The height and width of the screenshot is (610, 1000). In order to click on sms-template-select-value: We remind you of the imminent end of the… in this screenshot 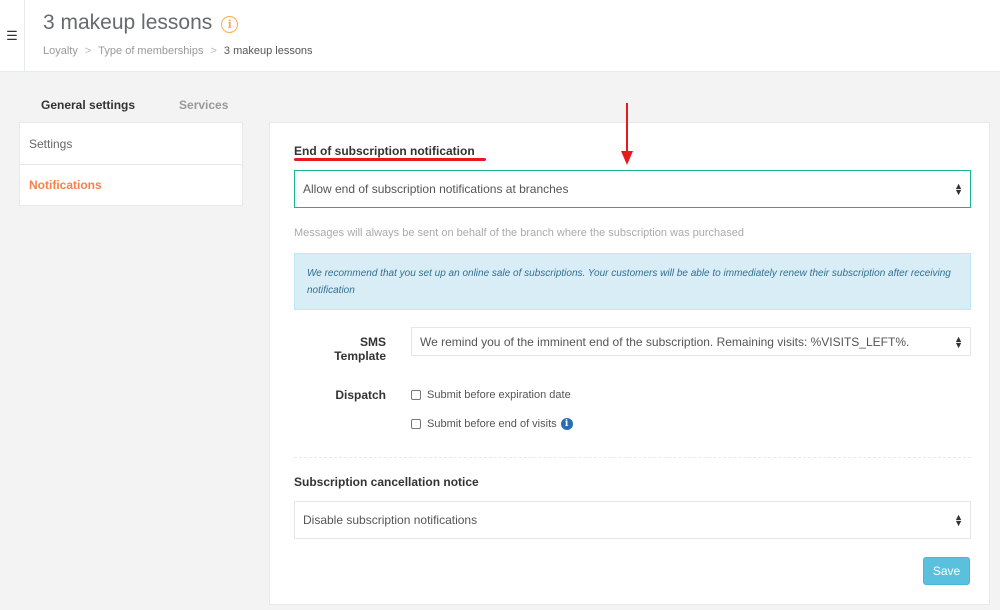, I will do `click(665, 341)`.